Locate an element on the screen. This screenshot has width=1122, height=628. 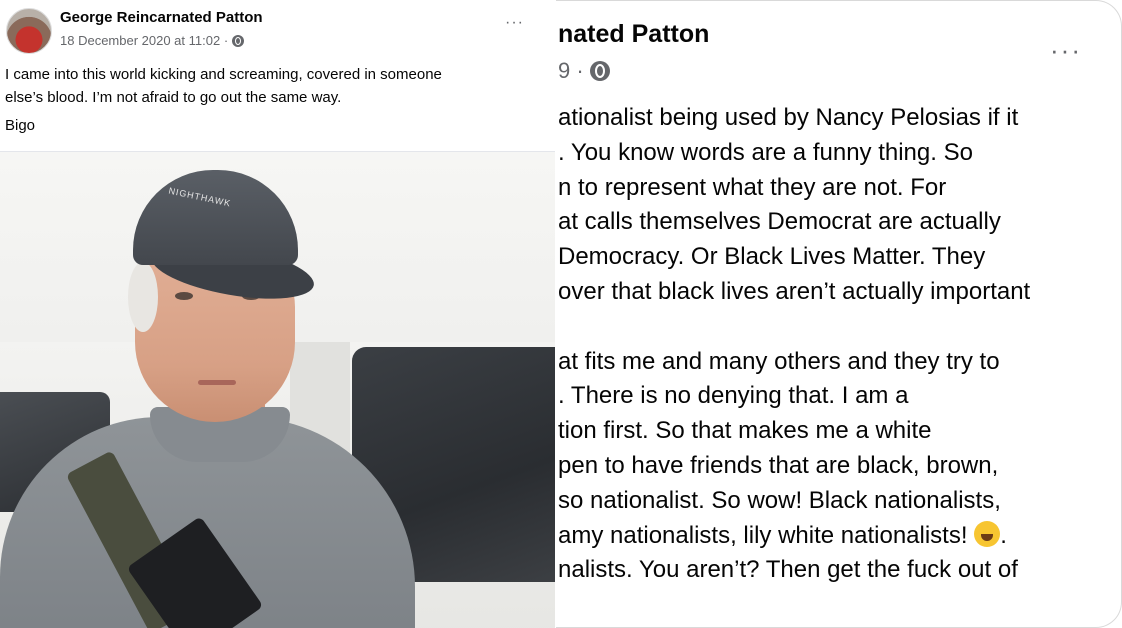
meta-fragment-text: 9 · is located at coordinates (571, 70).